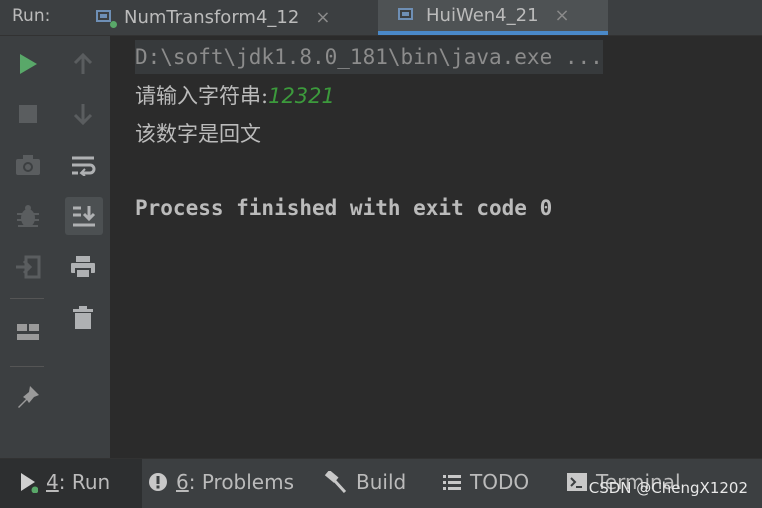 This screenshot has width=762, height=508. I want to click on process-finished-message: Process finished with exit code 0, so click(344, 208).